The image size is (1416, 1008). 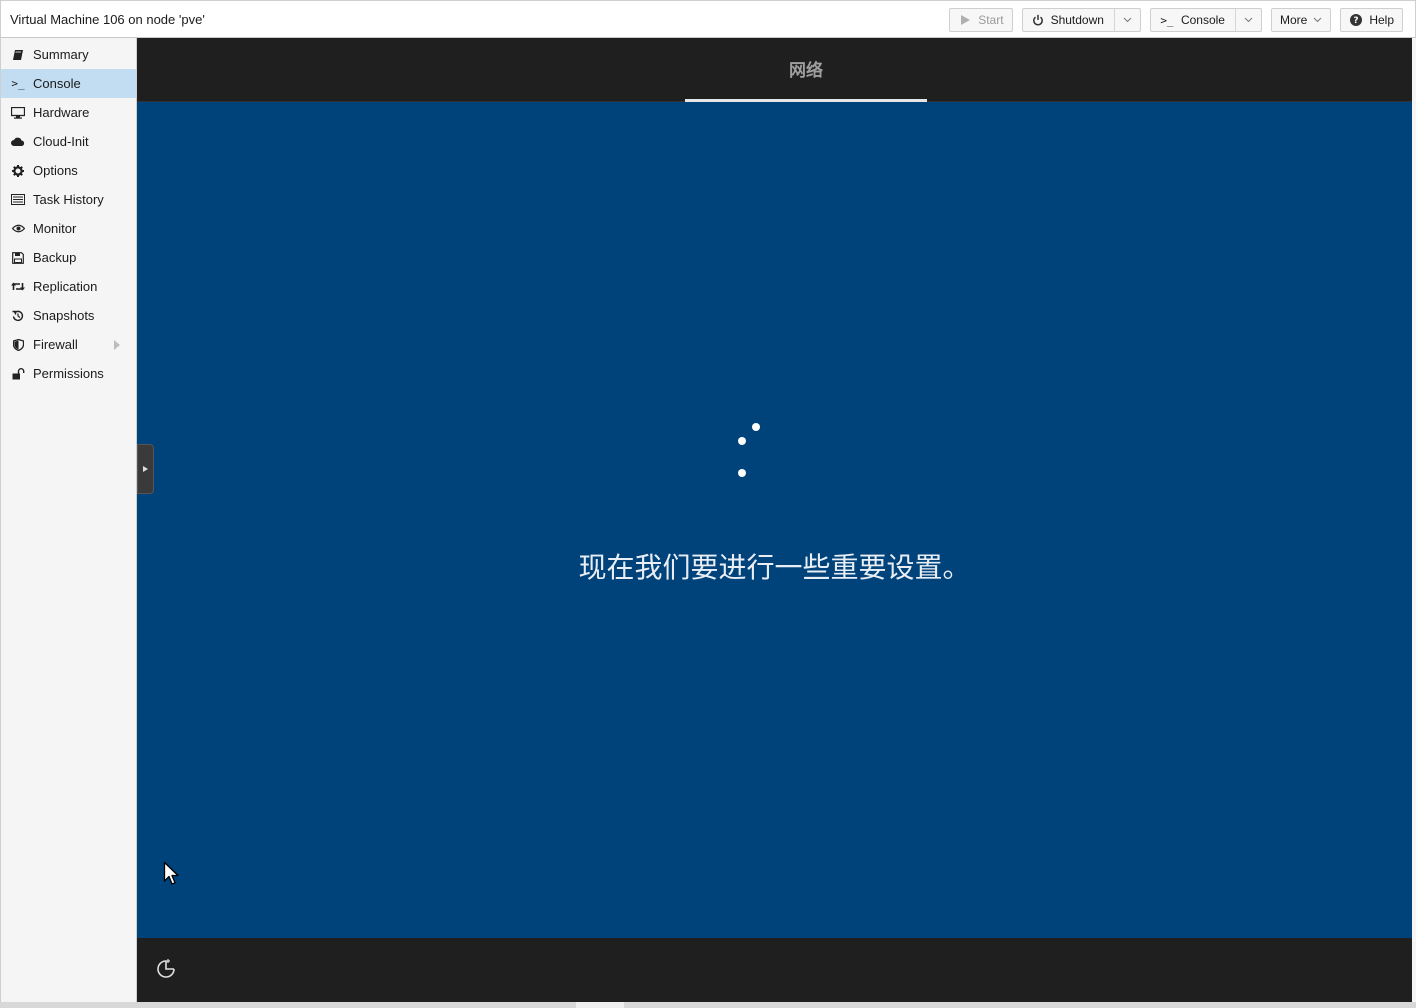 I want to click on shield-icon, so click(x=18, y=345).